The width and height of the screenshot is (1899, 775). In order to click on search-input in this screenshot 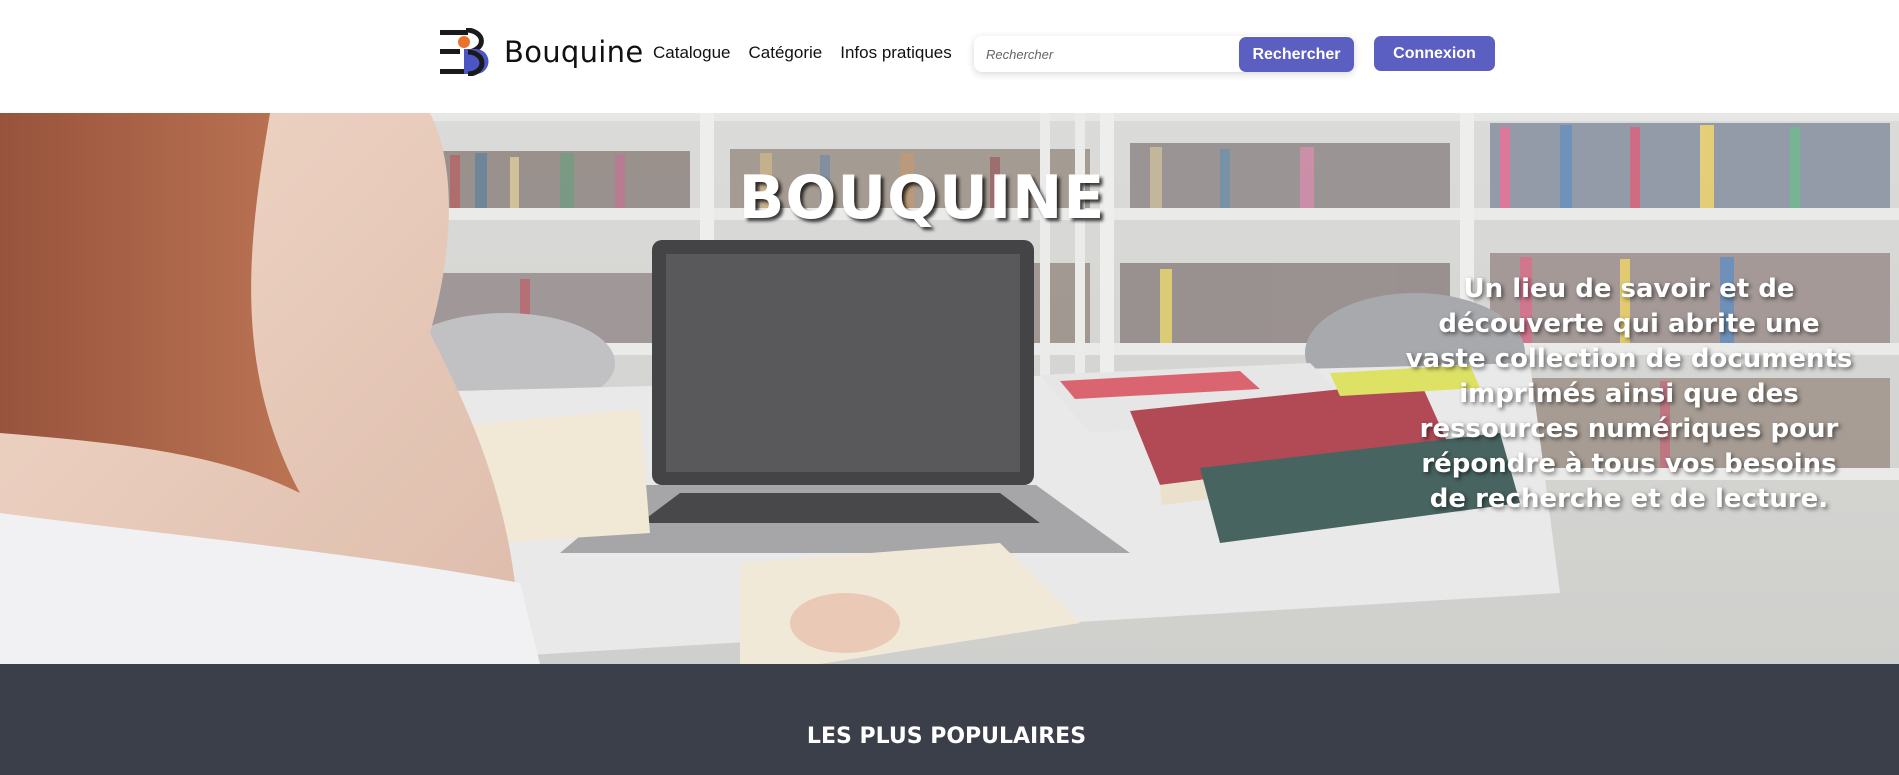, I will do `click(1096, 54)`.